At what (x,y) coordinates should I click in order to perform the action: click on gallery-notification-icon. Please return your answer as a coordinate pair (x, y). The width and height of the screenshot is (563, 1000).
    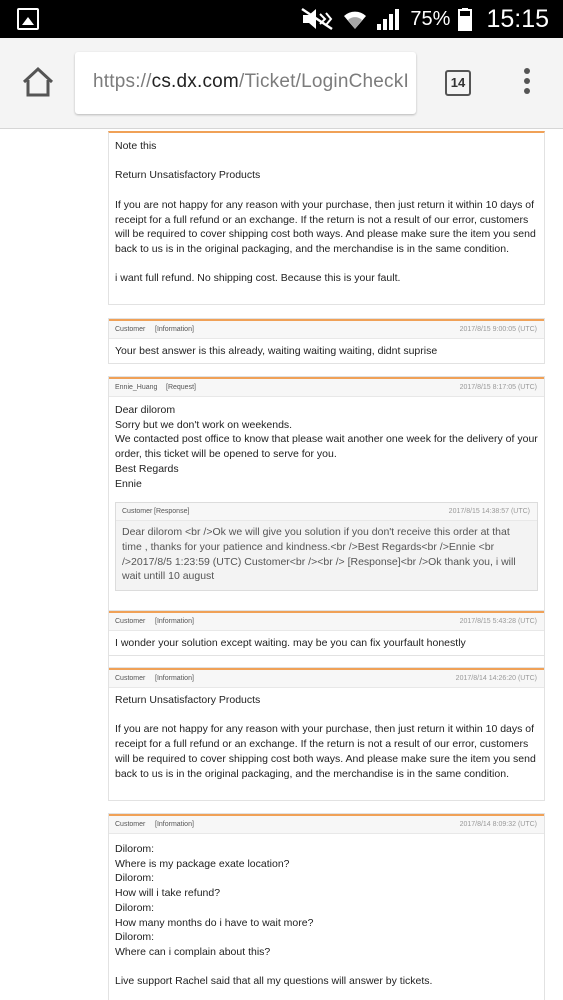
    Looking at the image, I should click on (28, 19).